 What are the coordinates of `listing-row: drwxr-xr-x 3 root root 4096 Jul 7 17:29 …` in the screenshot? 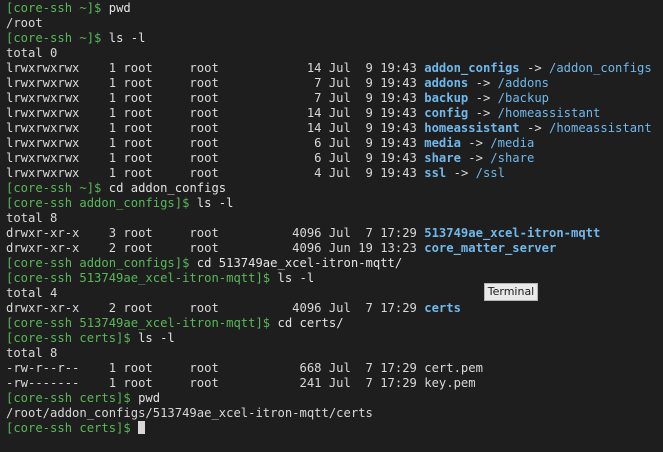 It's located at (334, 233).